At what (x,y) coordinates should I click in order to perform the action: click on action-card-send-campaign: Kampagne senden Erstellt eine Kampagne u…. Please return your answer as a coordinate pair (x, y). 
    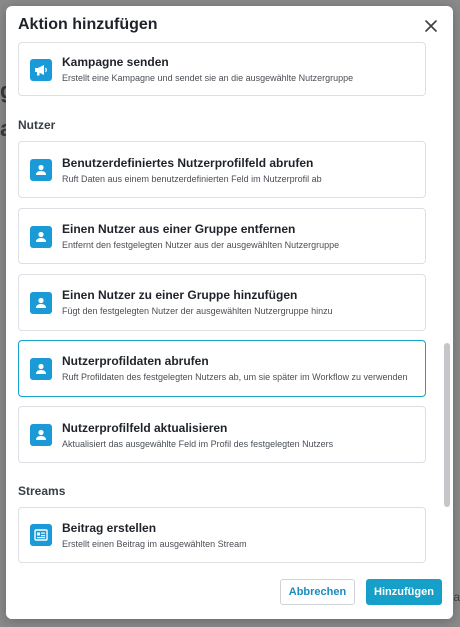
    Looking at the image, I should click on (222, 69).